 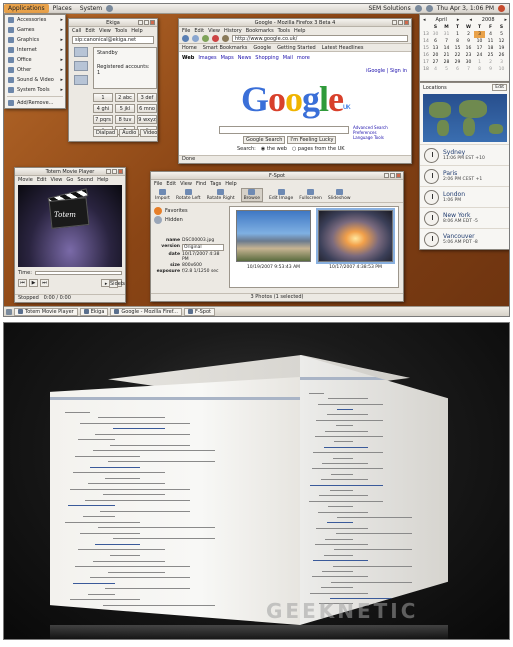 I want to click on link-mail: Mail, so click(x=288, y=58).